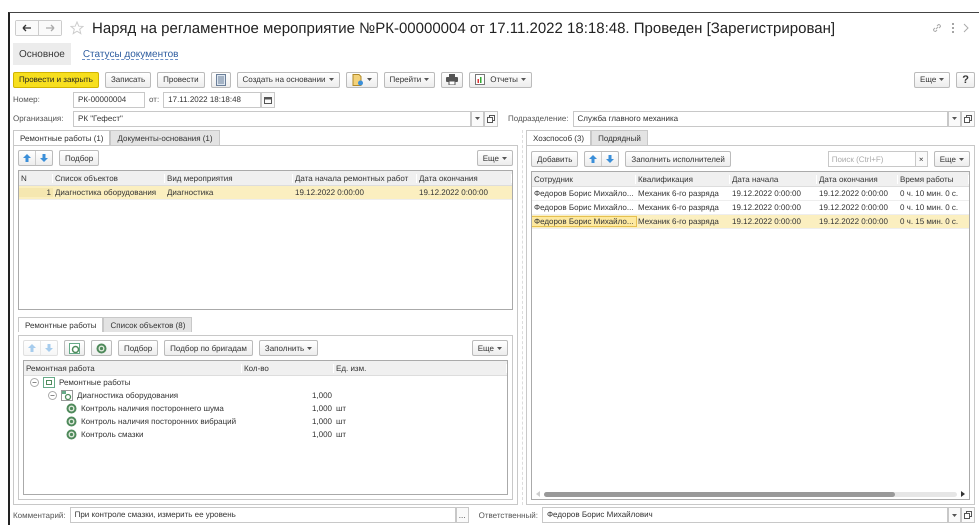  Describe the element at coordinates (272, 118) in the screenshot. I see `organization-field: РК "Гефест"` at that location.